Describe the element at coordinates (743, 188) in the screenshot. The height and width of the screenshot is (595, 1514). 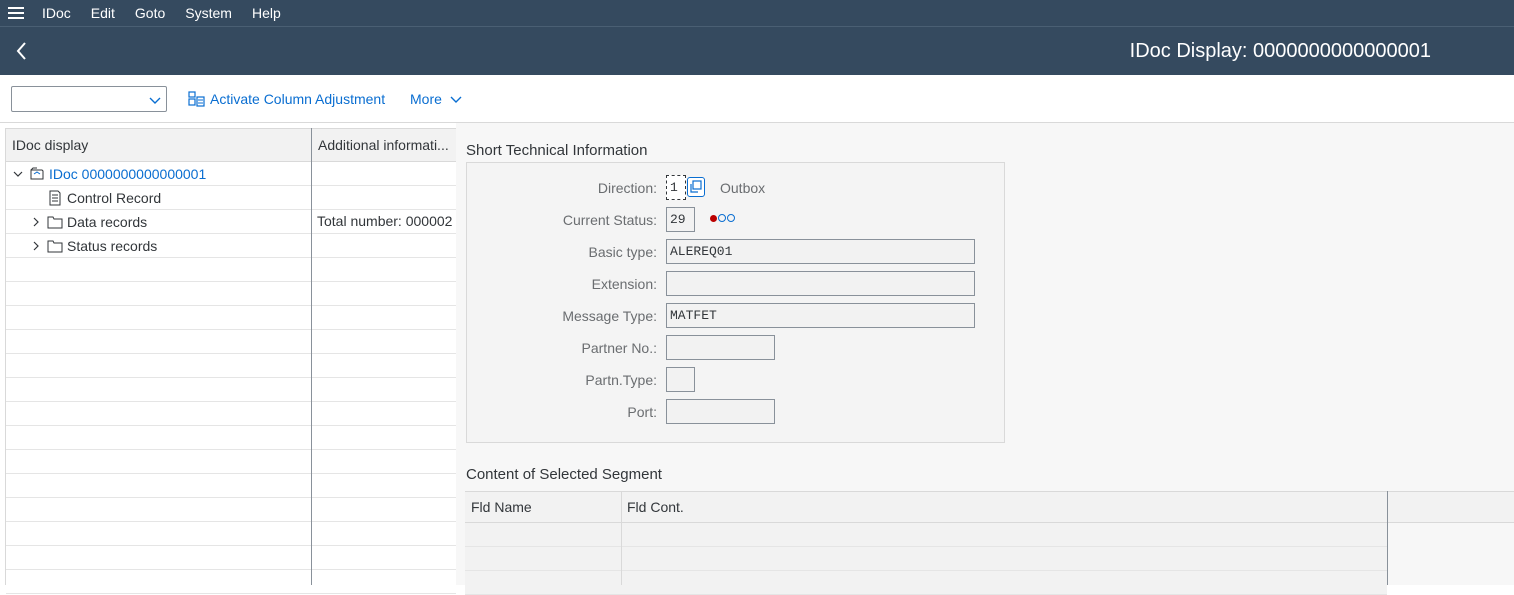
I see `direction-text: Outbox` at that location.